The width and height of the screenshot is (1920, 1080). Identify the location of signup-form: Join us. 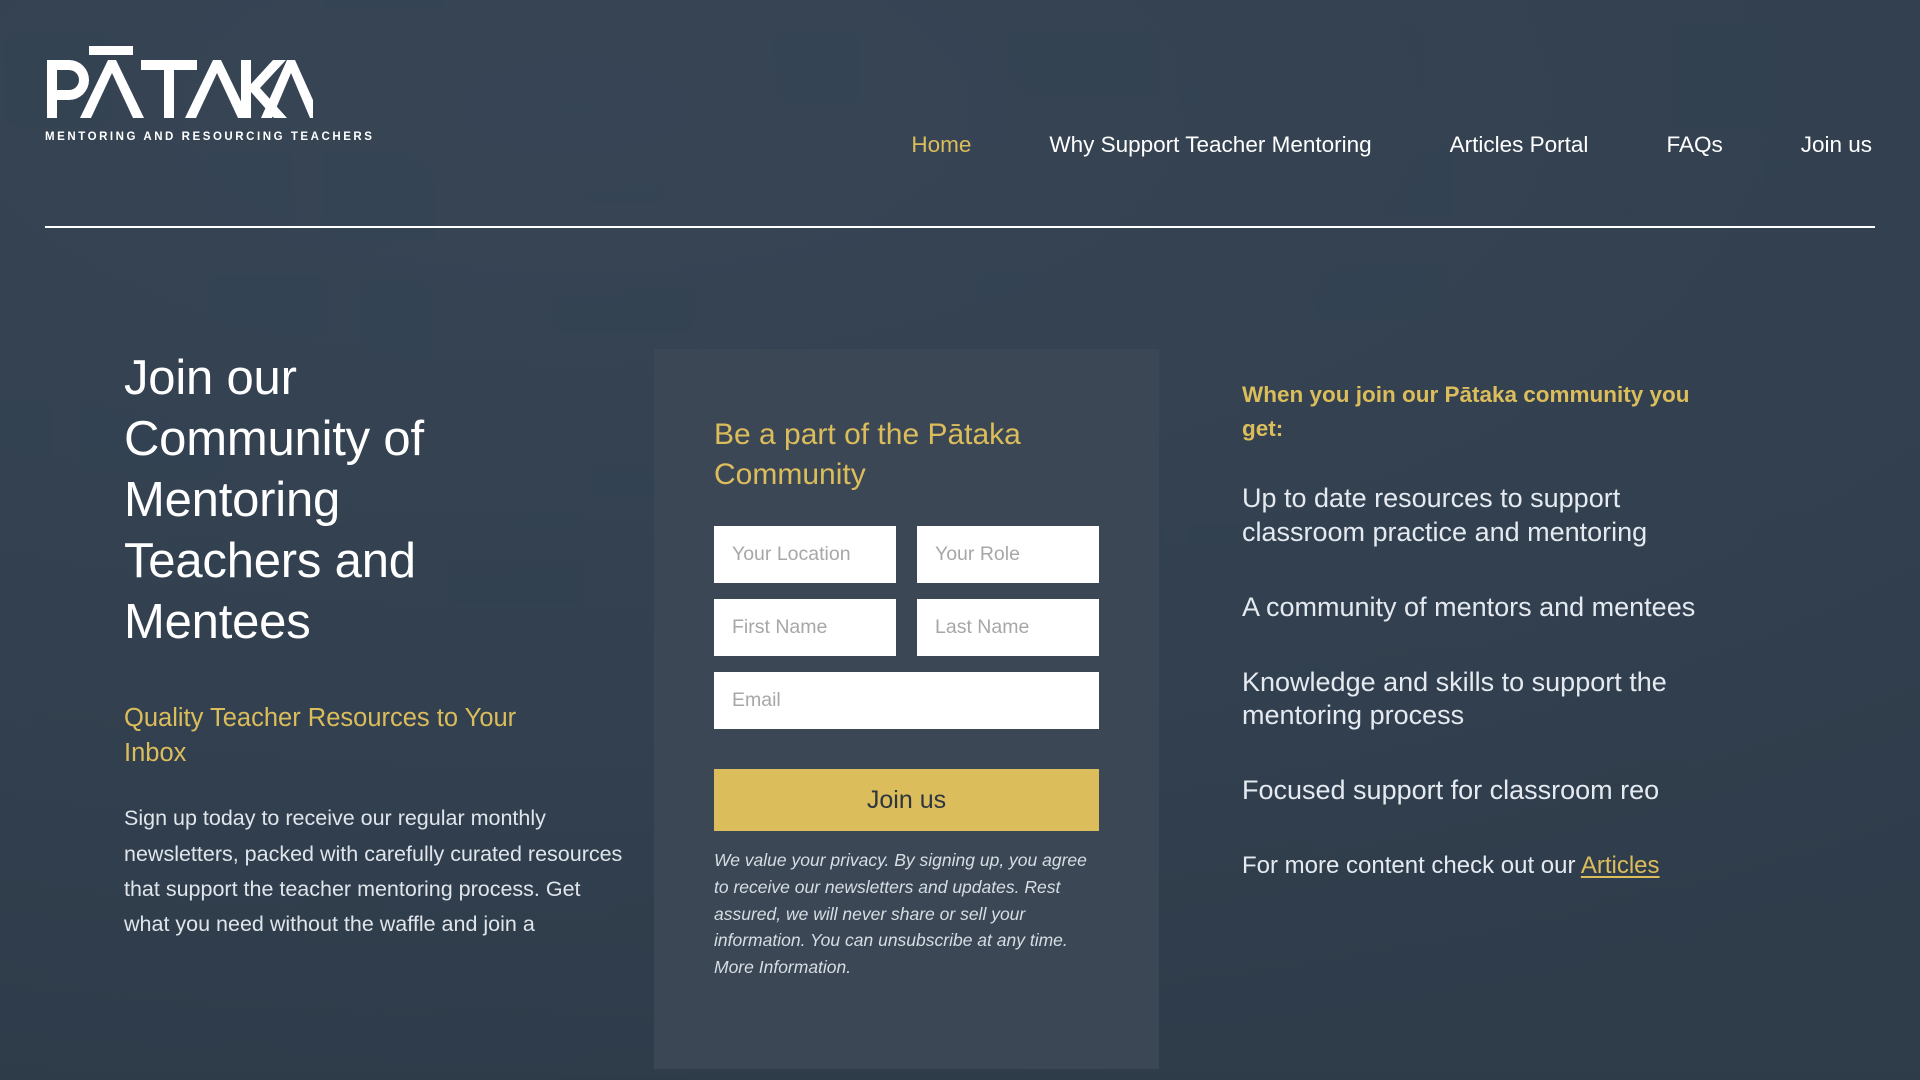
(906, 679).